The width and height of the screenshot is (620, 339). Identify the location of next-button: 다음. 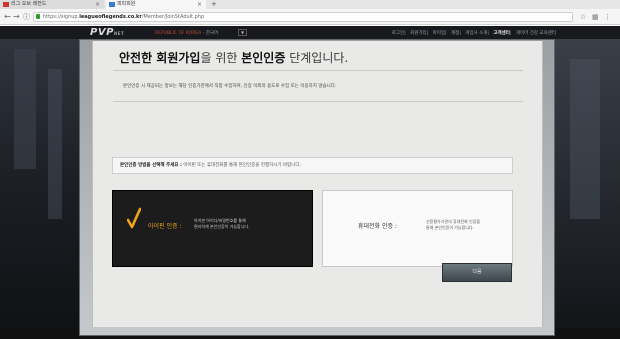
(477, 272).